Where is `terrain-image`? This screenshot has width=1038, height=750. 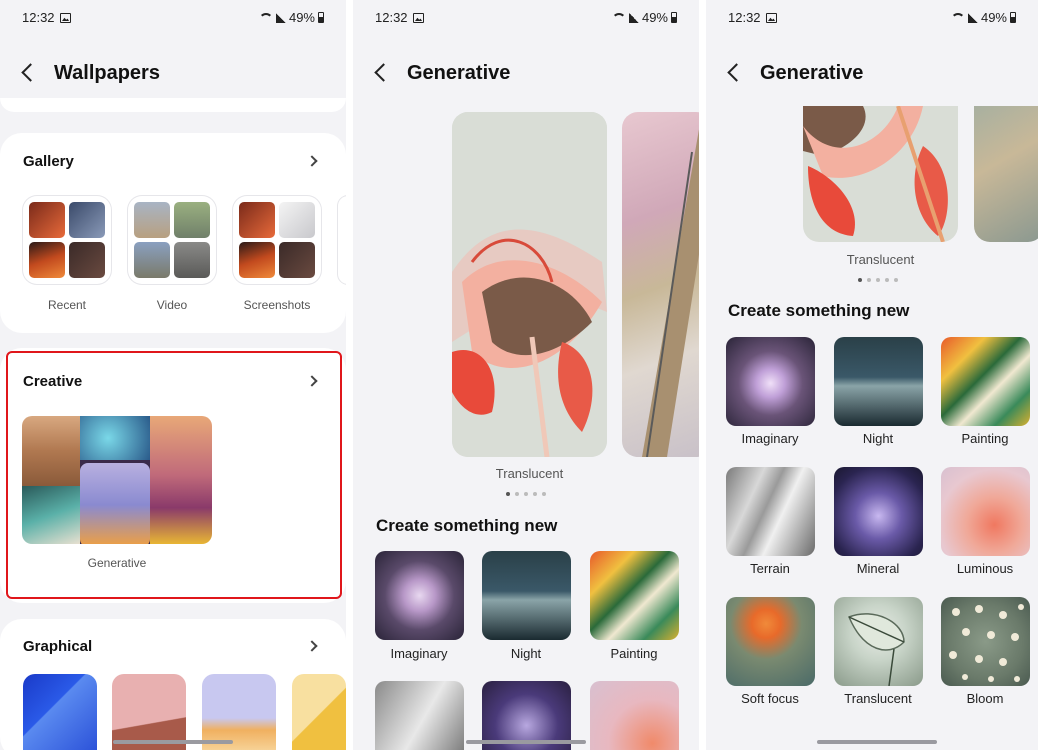 terrain-image is located at coordinates (670, 293).